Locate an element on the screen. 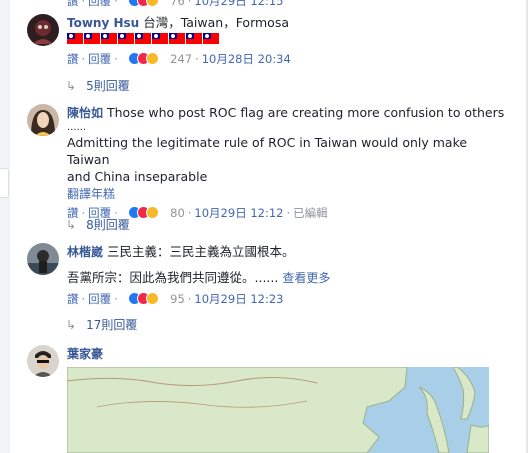 Image resolution: width=528 pixels, height=453 pixels. comment-actions: 讚 · 回覆 · 247 · 10月28日 20:34 is located at coordinates (179, 59).